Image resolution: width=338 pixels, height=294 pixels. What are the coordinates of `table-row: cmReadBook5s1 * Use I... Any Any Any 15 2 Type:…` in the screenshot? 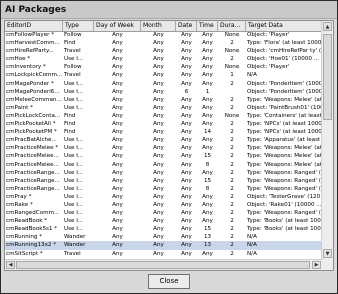 It's located at (164, 229).